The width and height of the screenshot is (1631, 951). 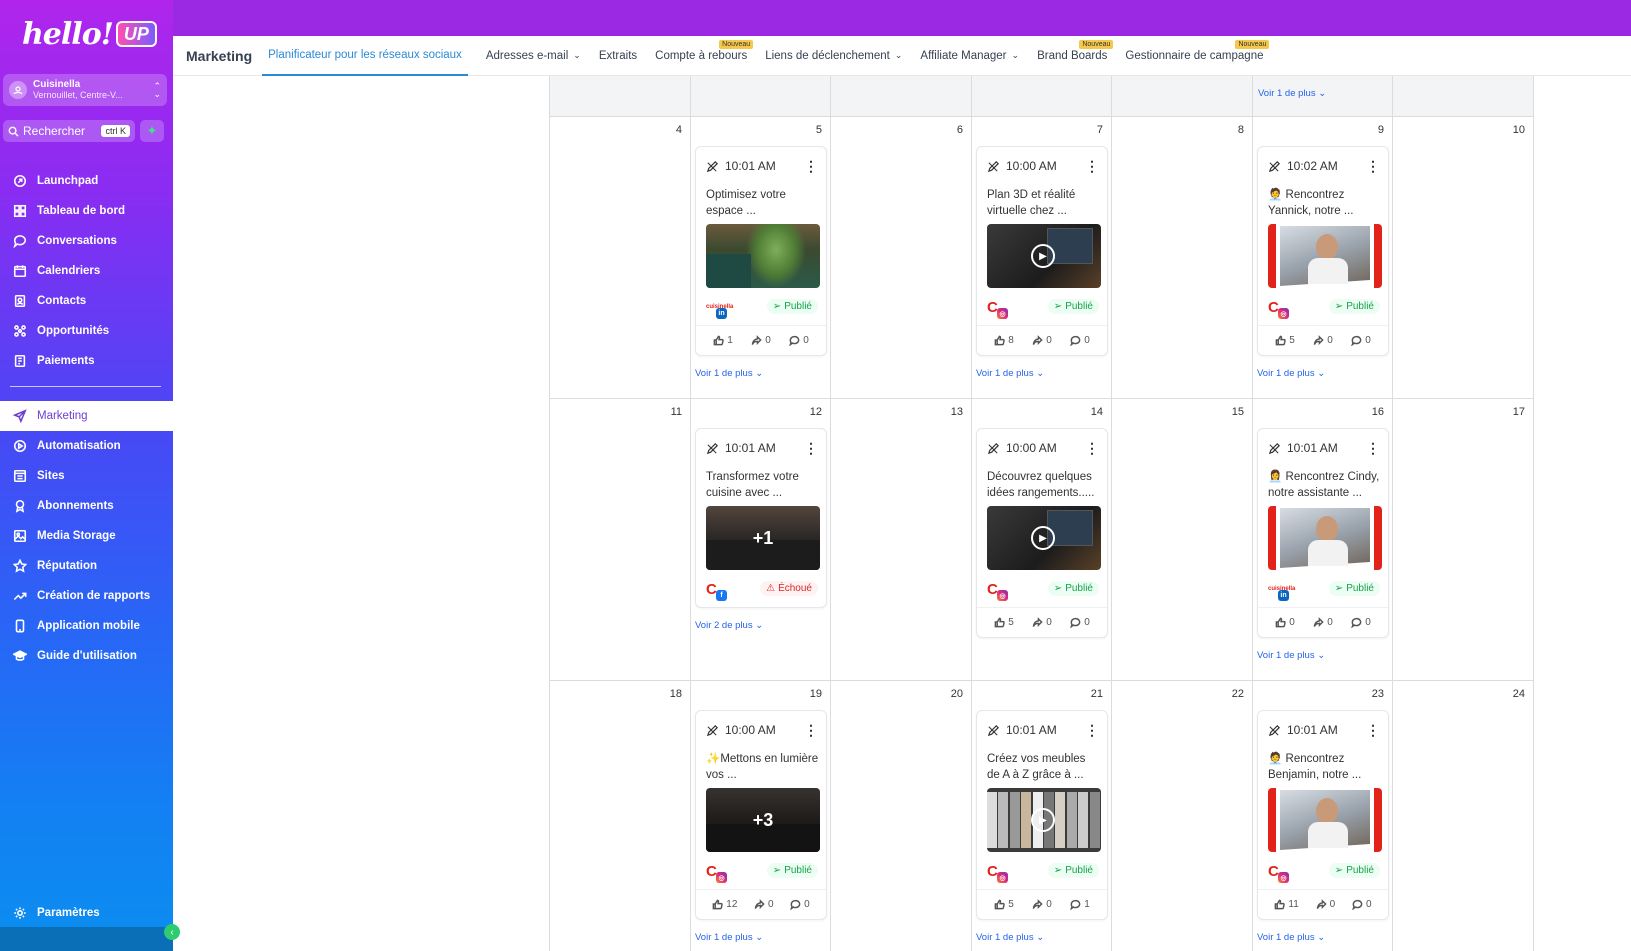 I want to click on account-avatar: cuisinella in, so click(x=1281, y=591).